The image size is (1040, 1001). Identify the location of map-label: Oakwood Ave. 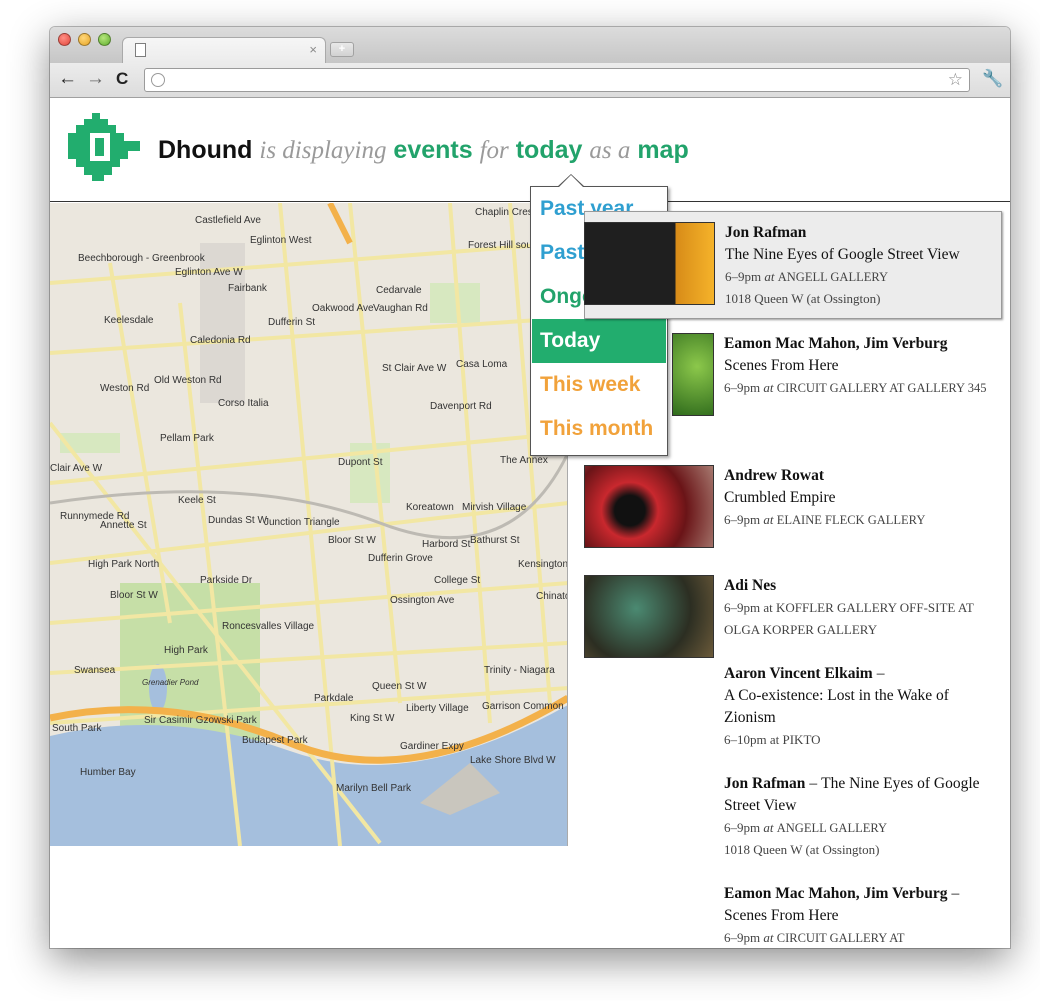
(343, 308).